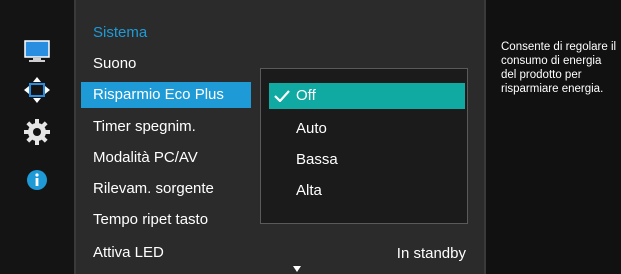 The width and height of the screenshot is (621, 274). What do you see at coordinates (166, 253) in the screenshot?
I see `menu-item-attiva-led: Attiva LED` at bounding box center [166, 253].